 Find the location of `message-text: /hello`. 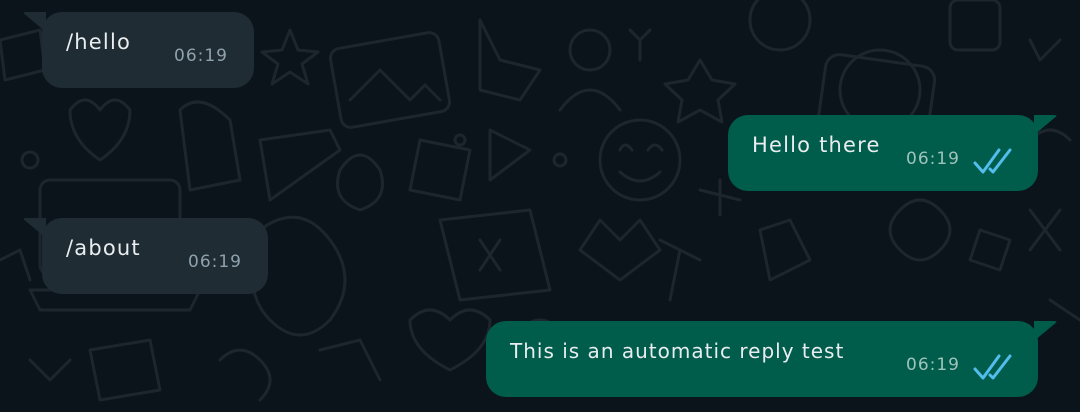

message-text: /hello is located at coordinates (99, 42).